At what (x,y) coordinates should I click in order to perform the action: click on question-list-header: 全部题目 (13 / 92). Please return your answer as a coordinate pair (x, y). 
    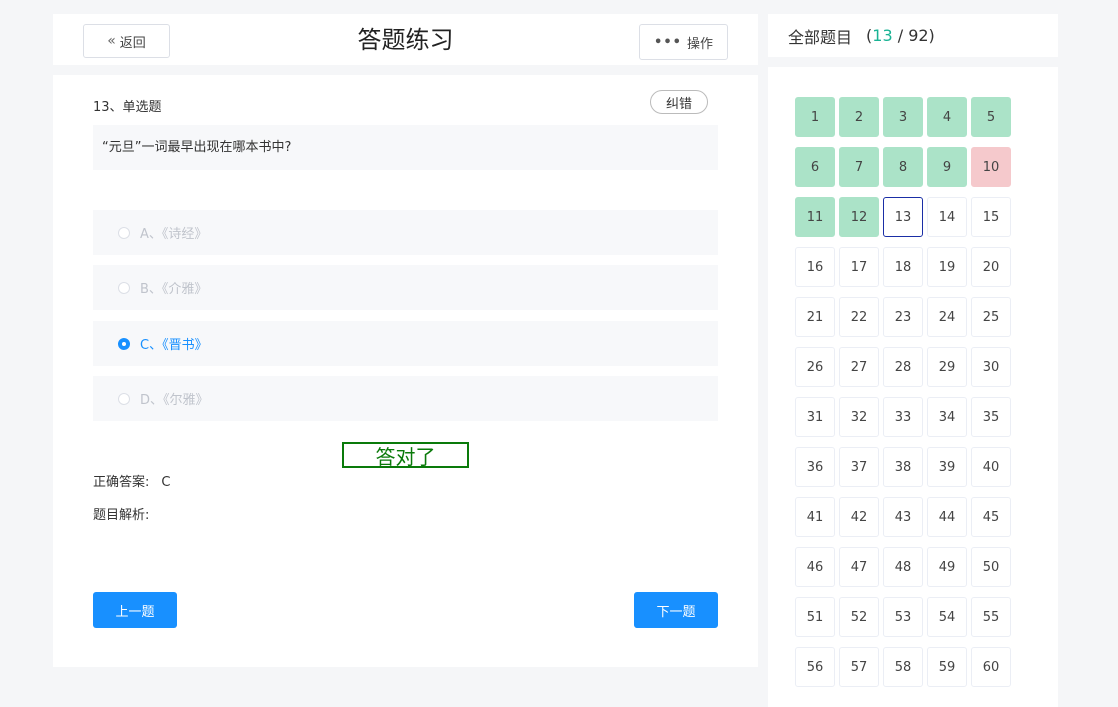
    Looking at the image, I should click on (913, 35).